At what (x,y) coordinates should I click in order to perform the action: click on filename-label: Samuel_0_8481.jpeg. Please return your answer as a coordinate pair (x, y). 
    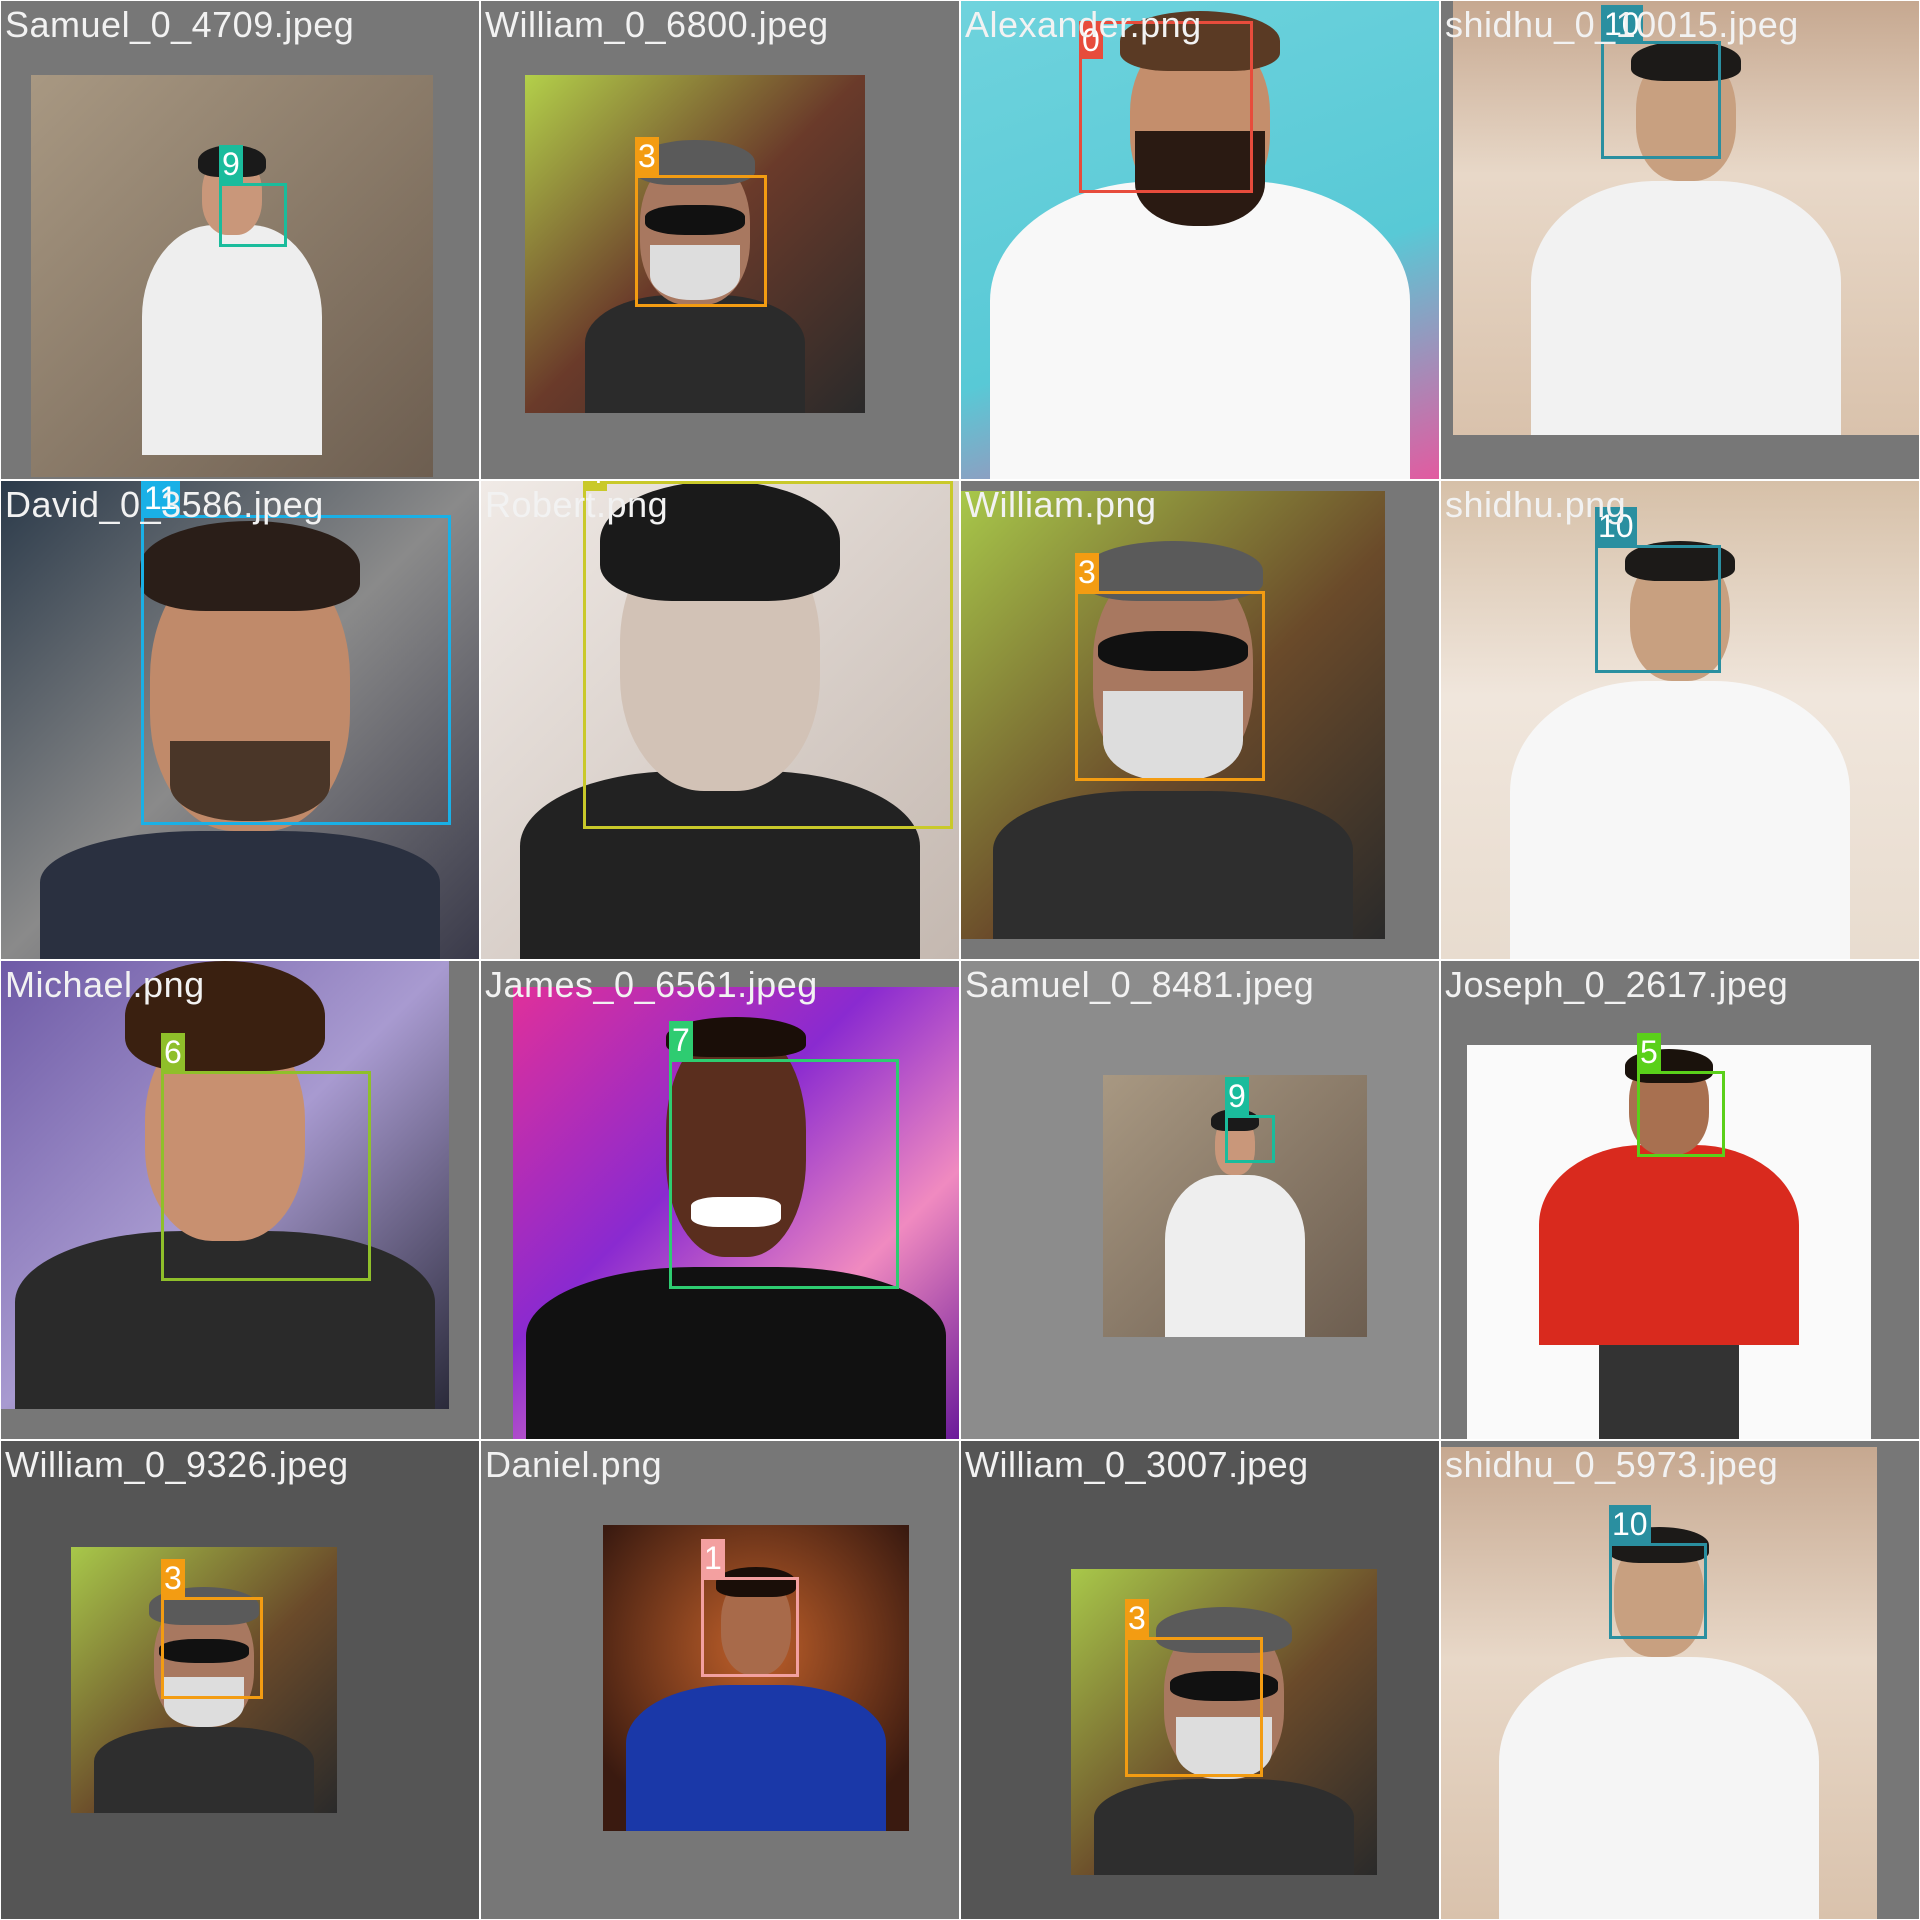
    Looking at the image, I should click on (1140, 984).